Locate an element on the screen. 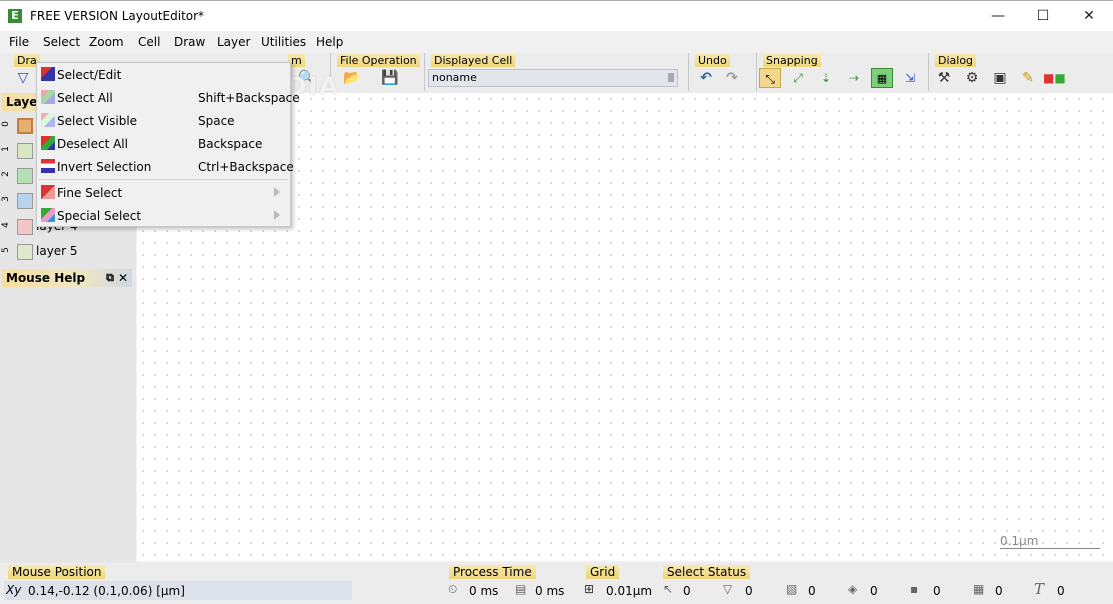 The width and height of the screenshot is (1113, 604). process-time-value-2: 0 ms is located at coordinates (550, 591).